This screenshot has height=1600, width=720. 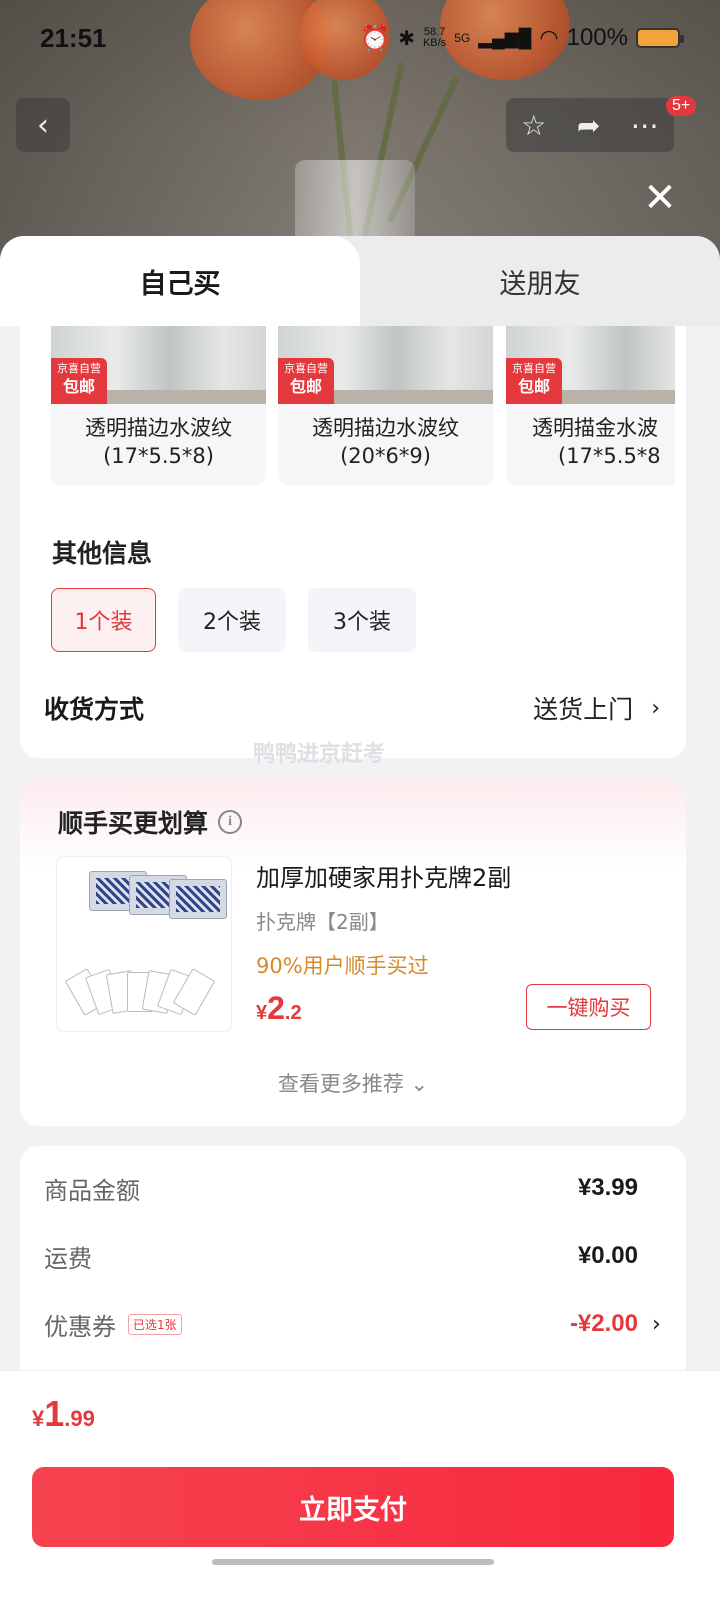 I want to click on chevron-left-icon: ‹, so click(x=43, y=125).